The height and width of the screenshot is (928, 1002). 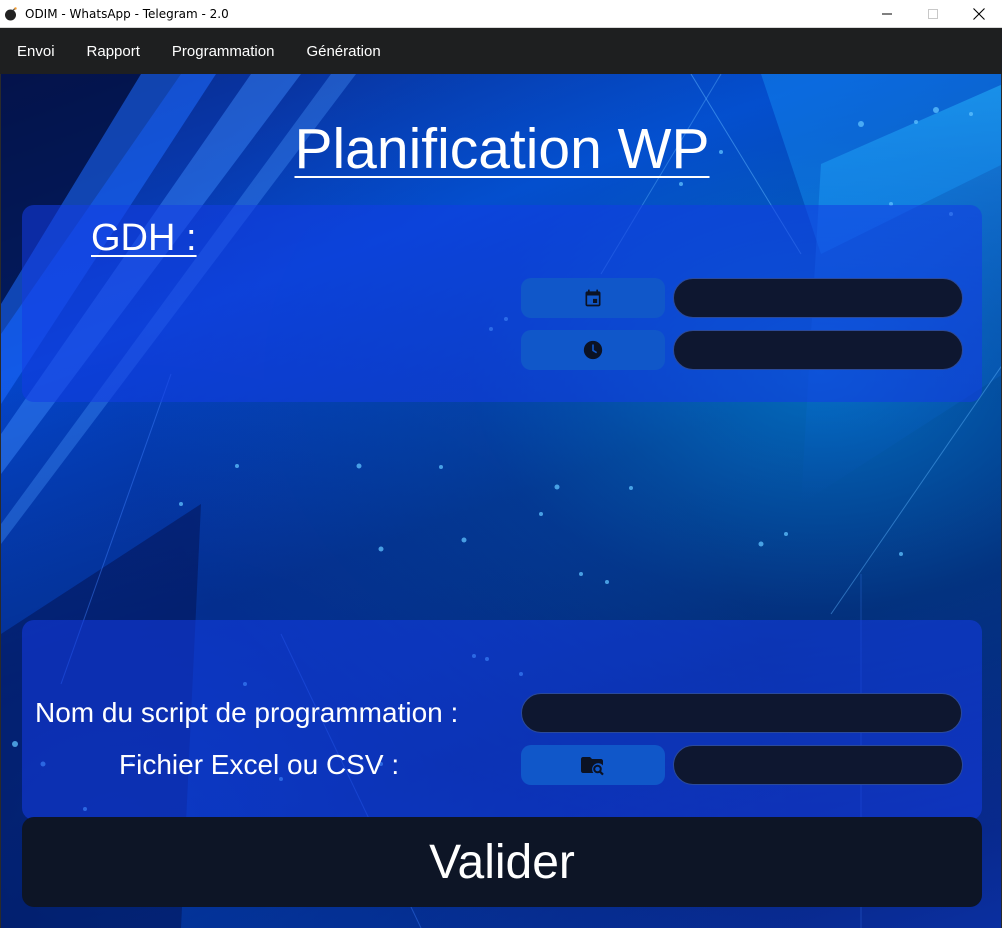 What do you see at coordinates (223, 51) in the screenshot?
I see `menu-item-programmation: Programmation` at bounding box center [223, 51].